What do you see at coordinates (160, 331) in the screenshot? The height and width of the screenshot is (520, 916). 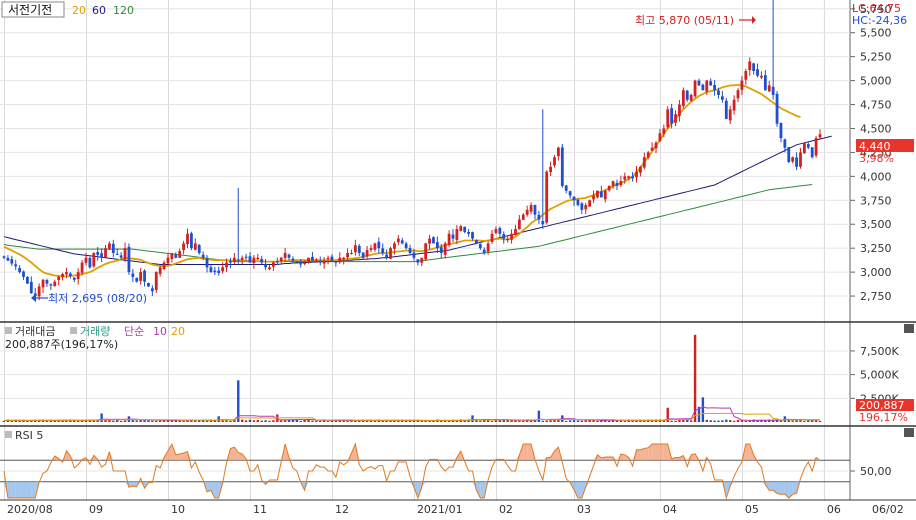 I see `volume-ma10-legend: 10` at bounding box center [160, 331].